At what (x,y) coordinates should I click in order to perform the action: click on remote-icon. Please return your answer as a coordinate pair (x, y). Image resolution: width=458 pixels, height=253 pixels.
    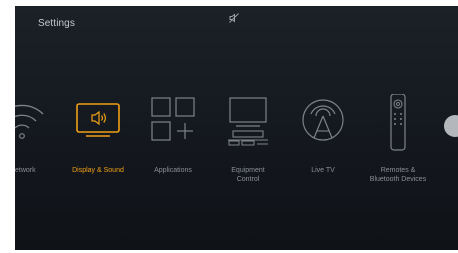
    Looking at the image, I should click on (398, 122).